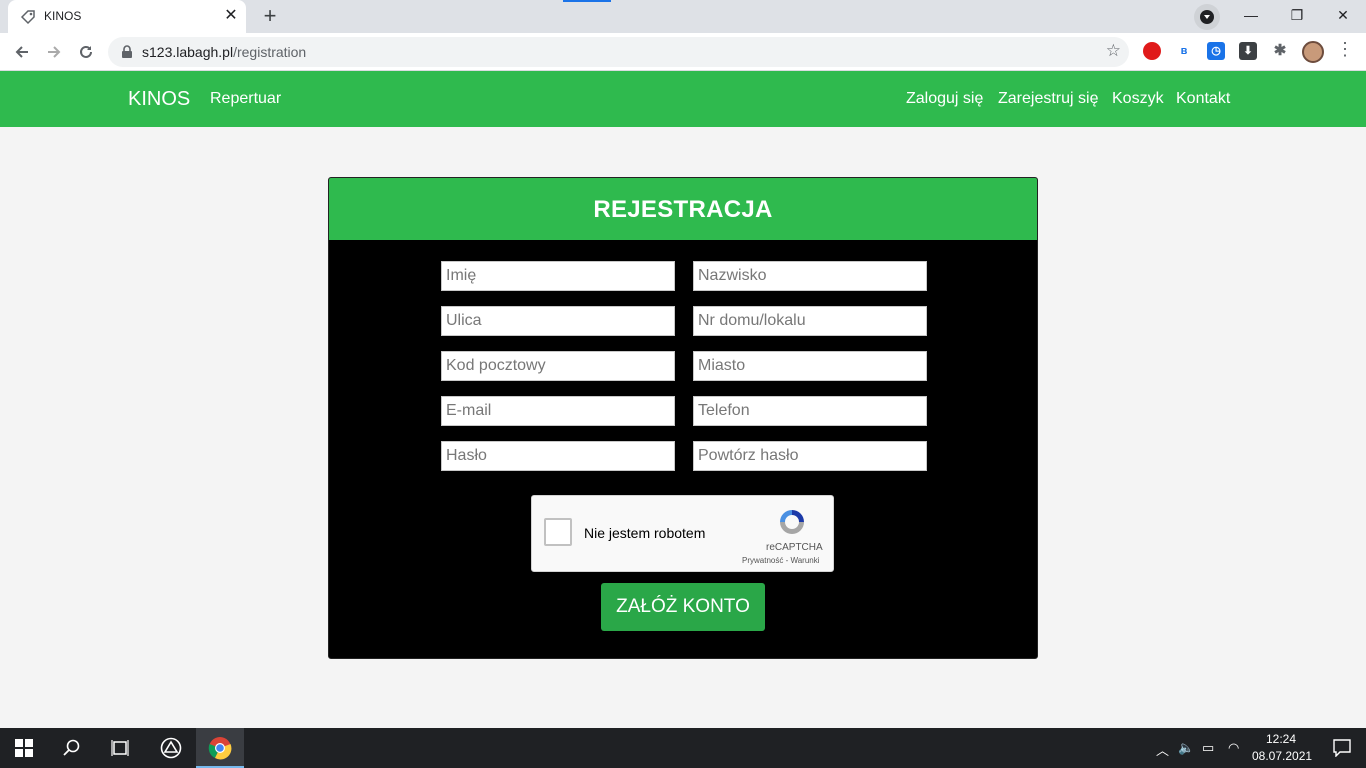  I want to click on postal-code-field, so click(558, 366).